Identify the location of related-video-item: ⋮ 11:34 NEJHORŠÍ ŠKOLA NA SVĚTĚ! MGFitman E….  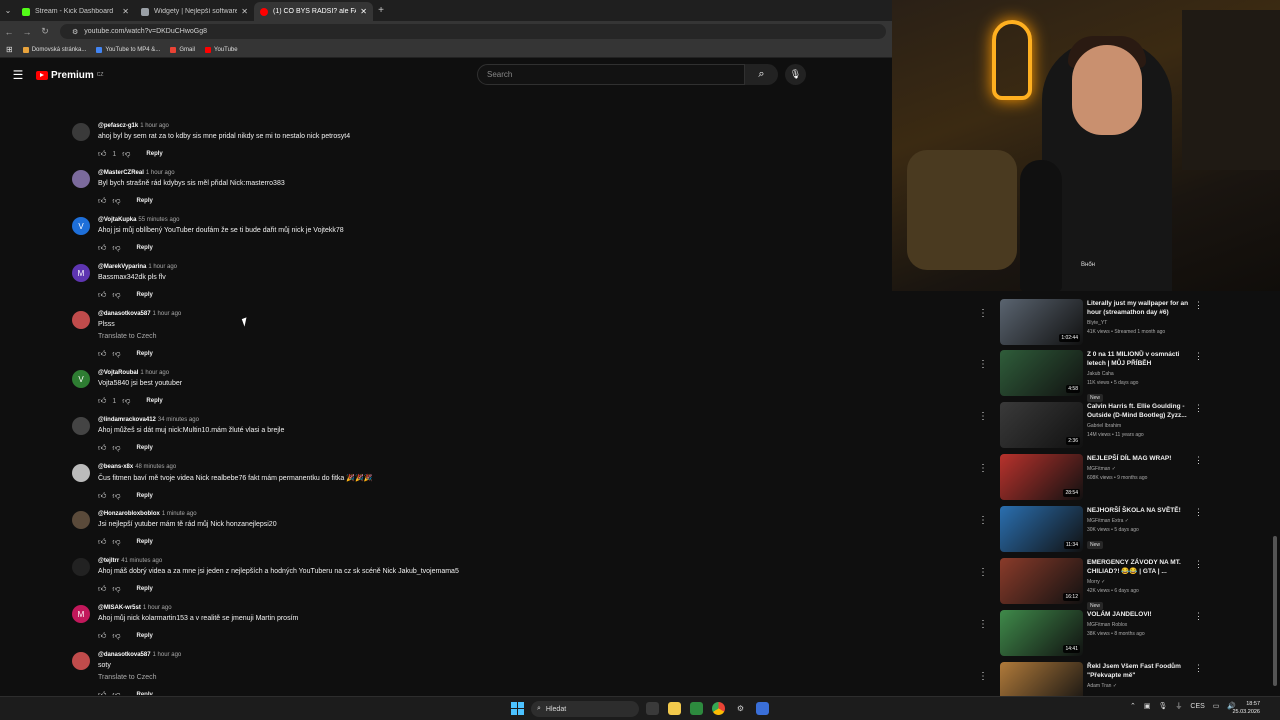
(1126, 527).